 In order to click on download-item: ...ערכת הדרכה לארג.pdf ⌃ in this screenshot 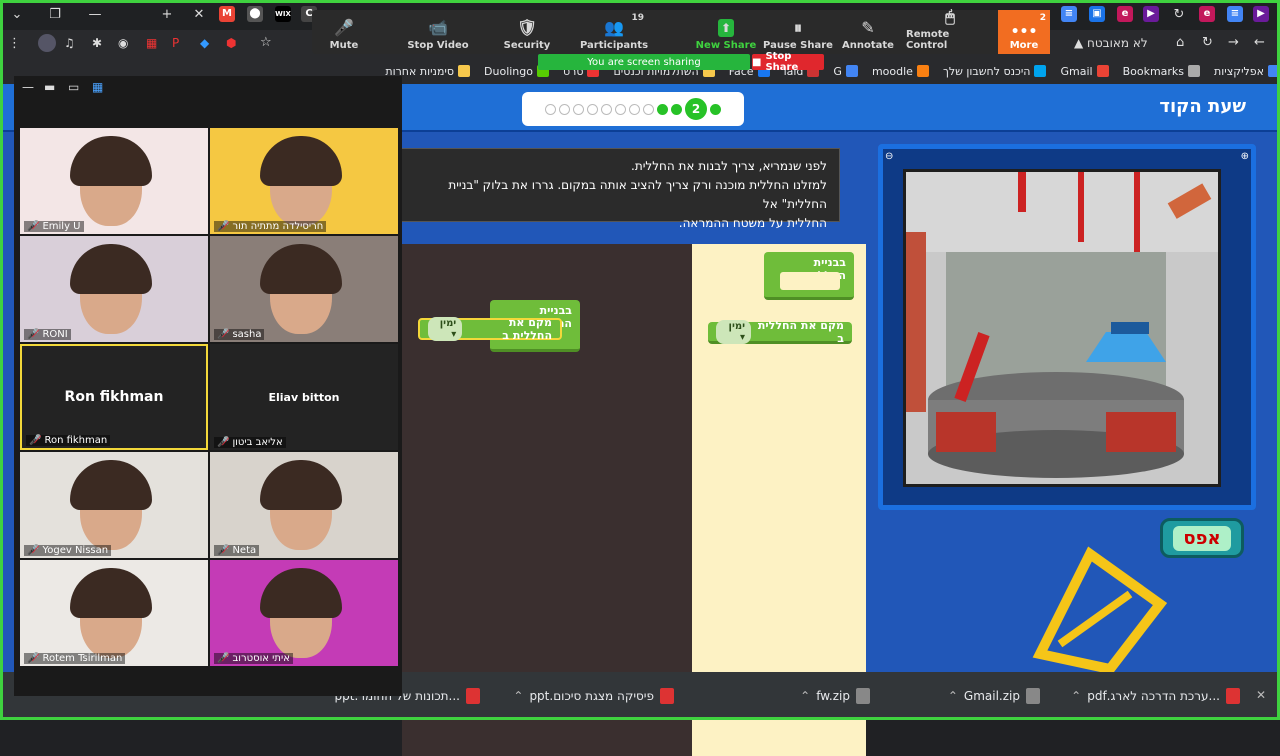, I will do `click(1155, 696)`.